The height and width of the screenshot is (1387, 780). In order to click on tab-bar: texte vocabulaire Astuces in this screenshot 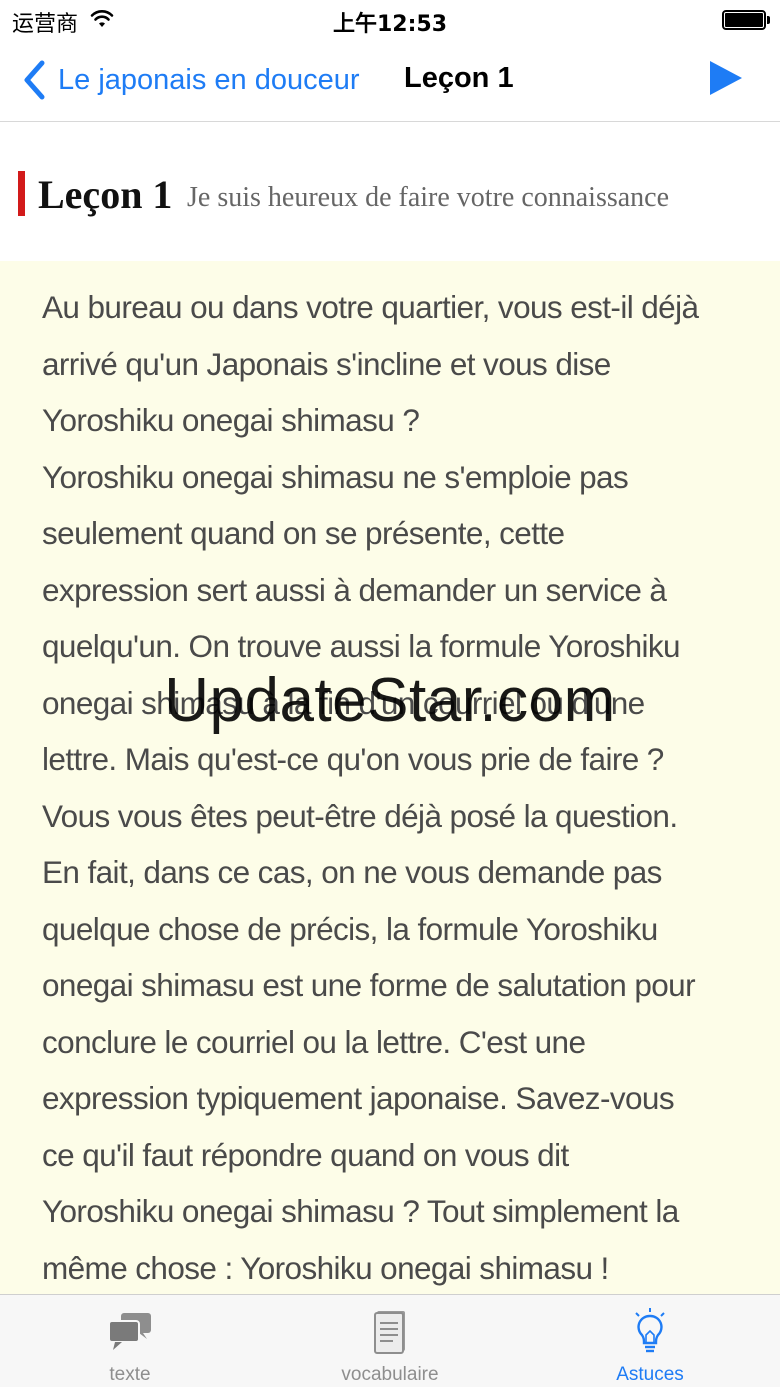, I will do `click(390, 1340)`.